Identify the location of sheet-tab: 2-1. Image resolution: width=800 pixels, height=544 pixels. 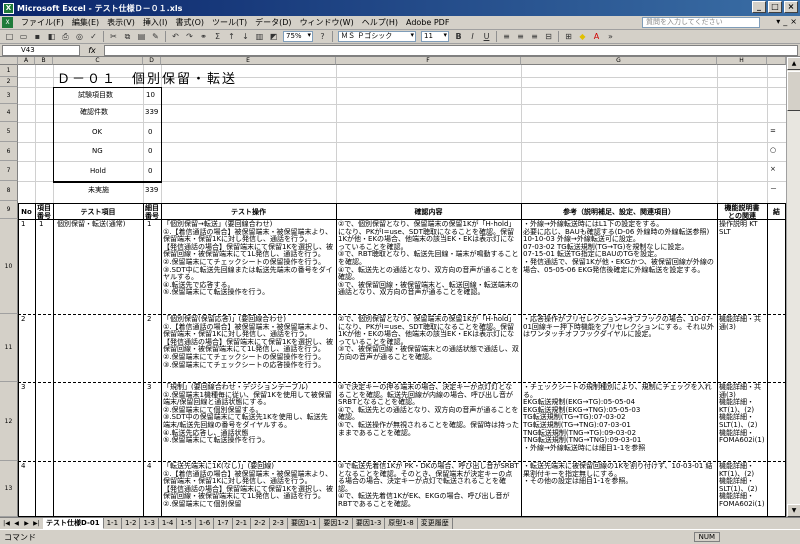
(242, 523).